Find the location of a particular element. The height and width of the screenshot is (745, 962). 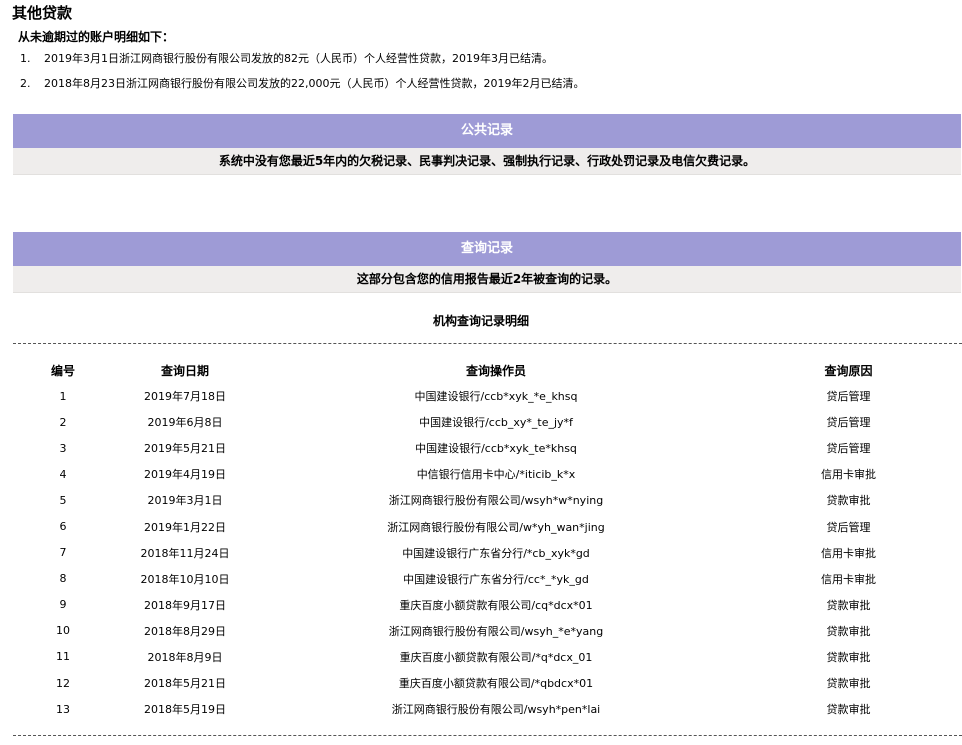

section-title: 其他贷款 is located at coordinates (42, 13).